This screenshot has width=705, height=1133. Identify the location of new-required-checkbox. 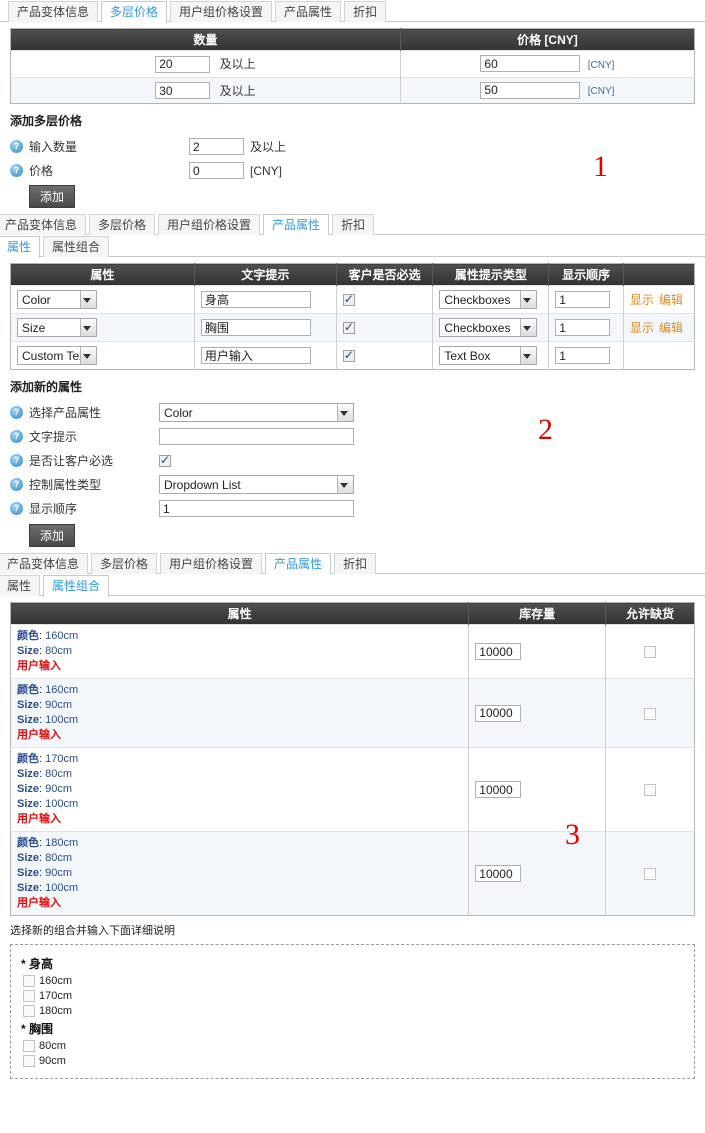
(165, 460).